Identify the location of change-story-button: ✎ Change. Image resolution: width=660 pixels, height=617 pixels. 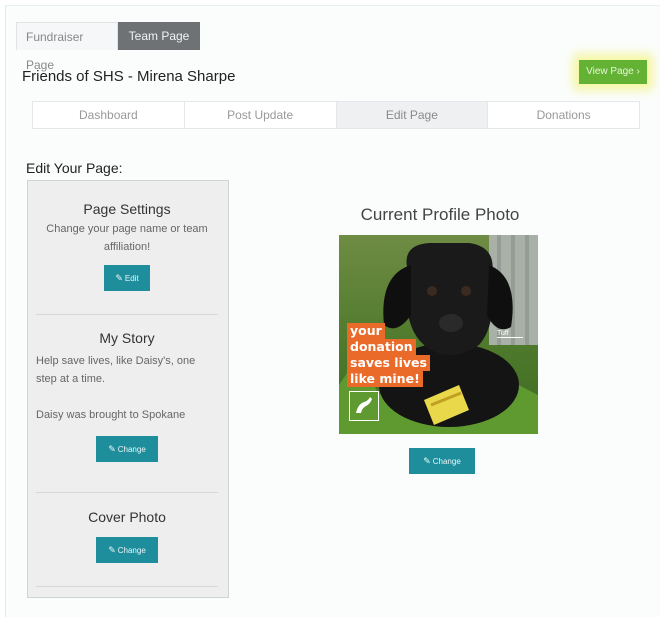
(127, 449).